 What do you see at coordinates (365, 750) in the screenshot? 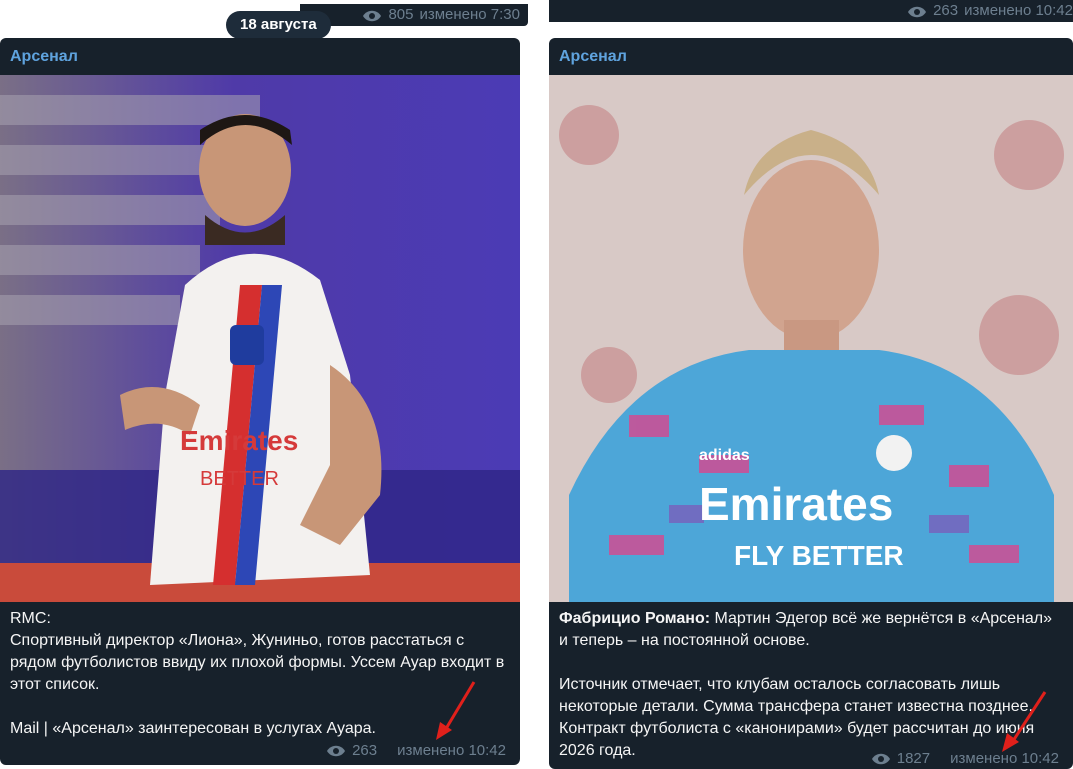
I see `view-count: 263` at bounding box center [365, 750].